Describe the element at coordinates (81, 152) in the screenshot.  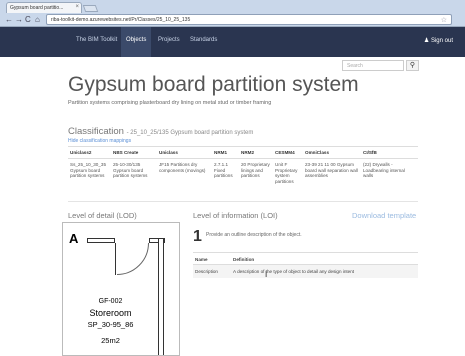
I see `table-header: Uniclass2` at that location.